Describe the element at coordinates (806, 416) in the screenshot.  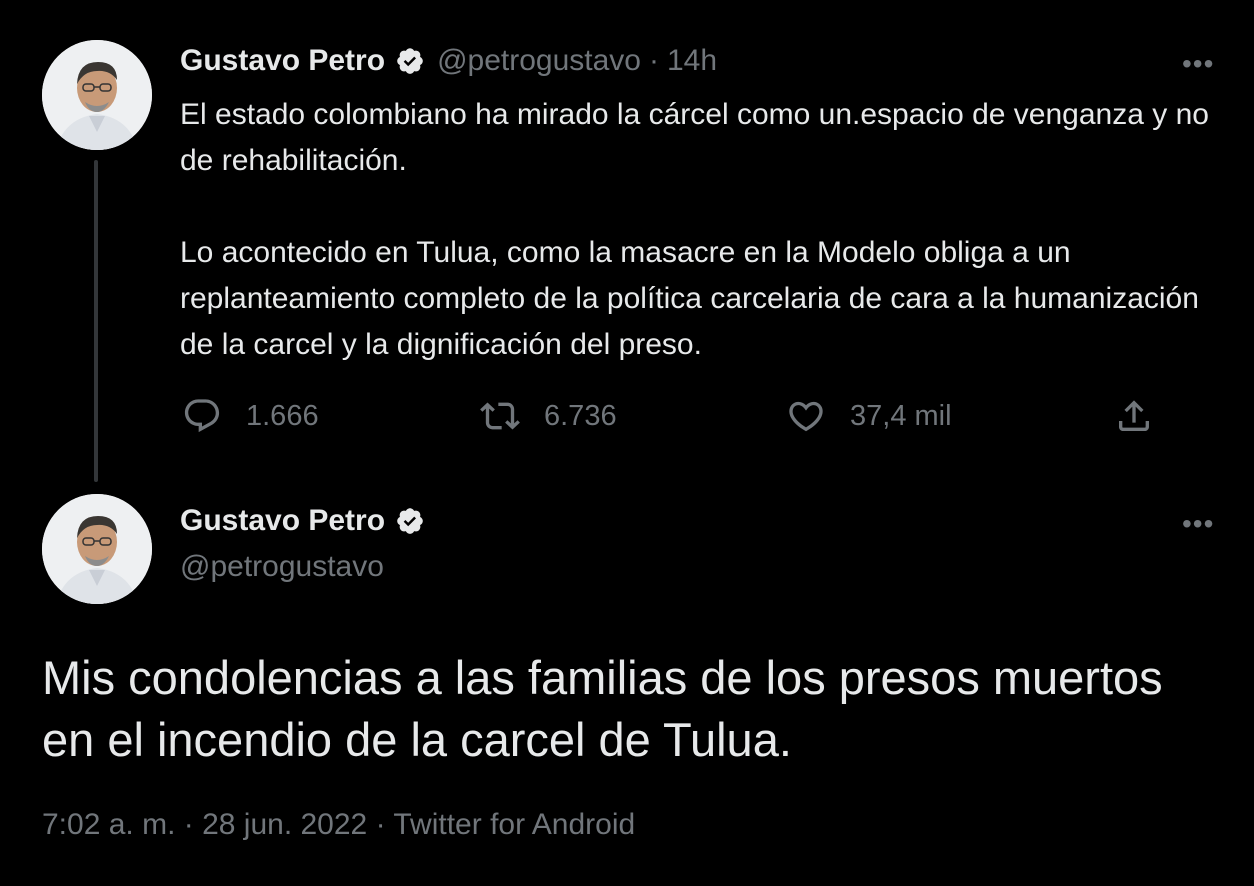
I see `like-icon` at that location.